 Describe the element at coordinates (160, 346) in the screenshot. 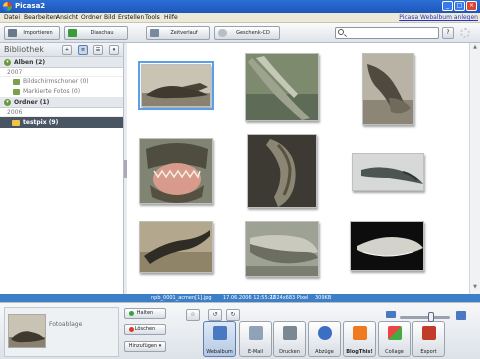

I see `chevron-down-icon: ▾` at that location.